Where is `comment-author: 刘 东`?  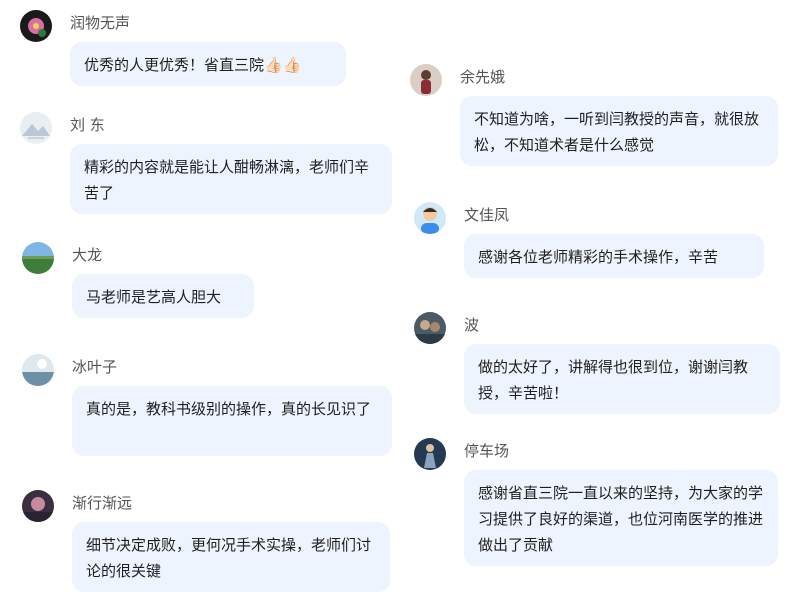 comment-author: 刘 东 is located at coordinates (87, 125).